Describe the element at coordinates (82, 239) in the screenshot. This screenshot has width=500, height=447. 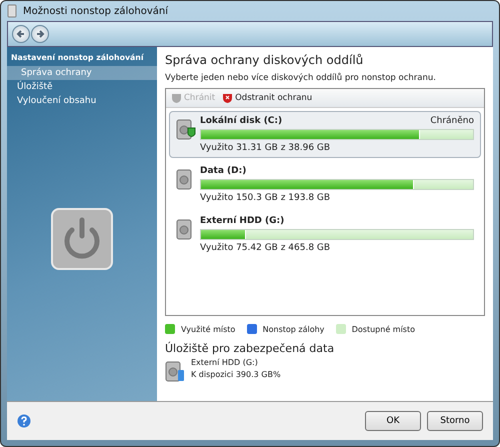
I see `power-icon` at that location.